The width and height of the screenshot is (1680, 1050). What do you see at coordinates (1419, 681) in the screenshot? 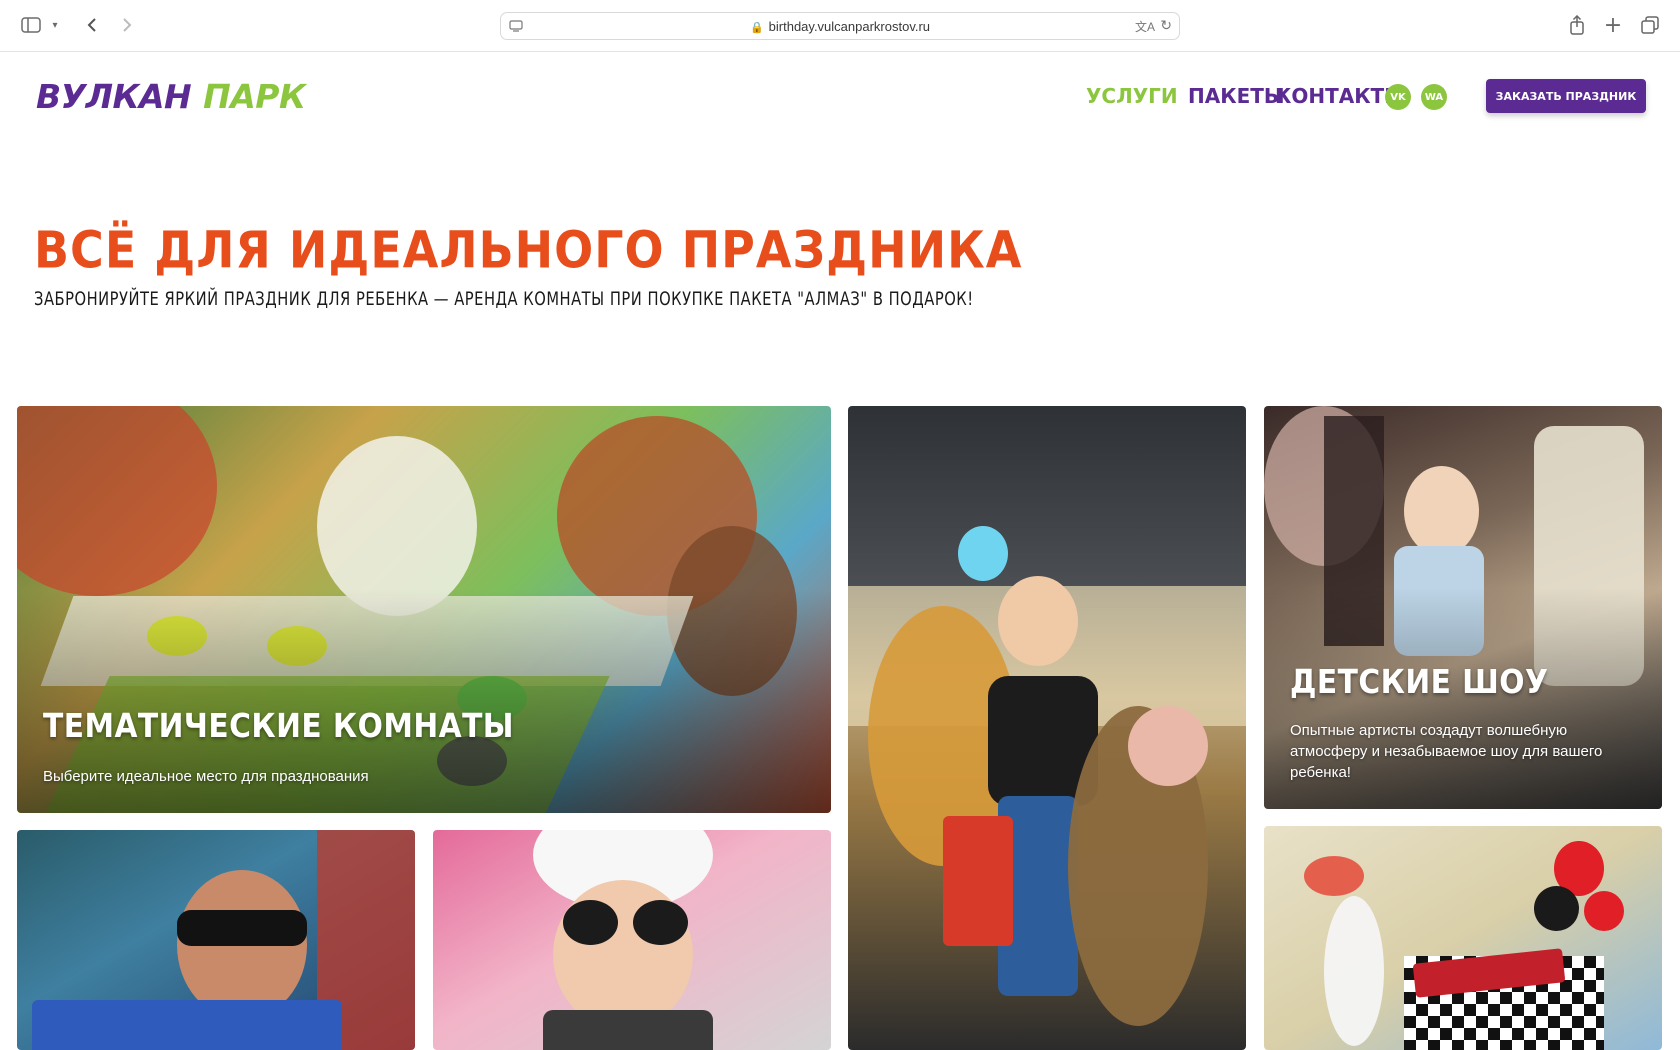
I see `card-title: ДЕТСКИЕ ШОУ` at bounding box center [1419, 681].